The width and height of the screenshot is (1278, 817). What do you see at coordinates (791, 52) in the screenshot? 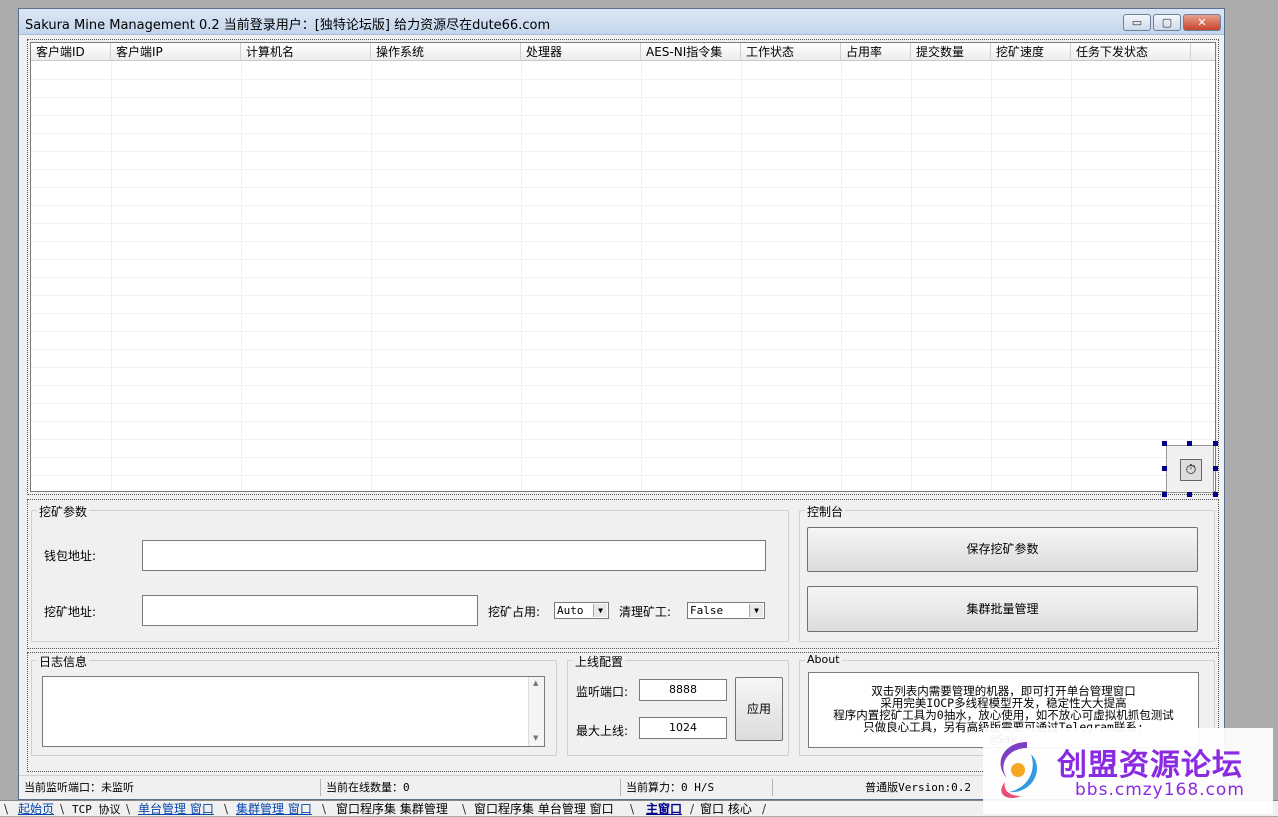
I see `column-header: 工作状态` at bounding box center [791, 52].